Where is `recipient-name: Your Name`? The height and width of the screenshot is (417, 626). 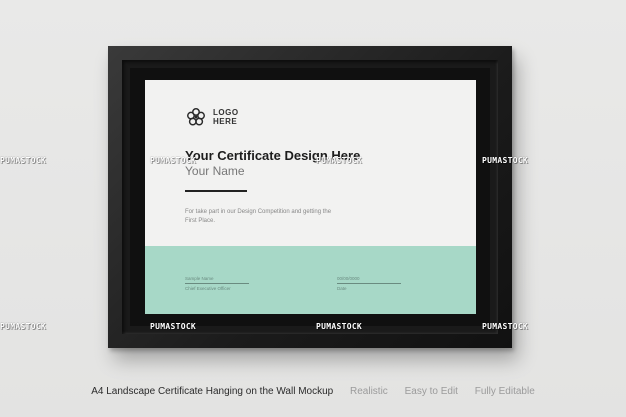
recipient-name: Your Name is located at coordinates (215, 171).